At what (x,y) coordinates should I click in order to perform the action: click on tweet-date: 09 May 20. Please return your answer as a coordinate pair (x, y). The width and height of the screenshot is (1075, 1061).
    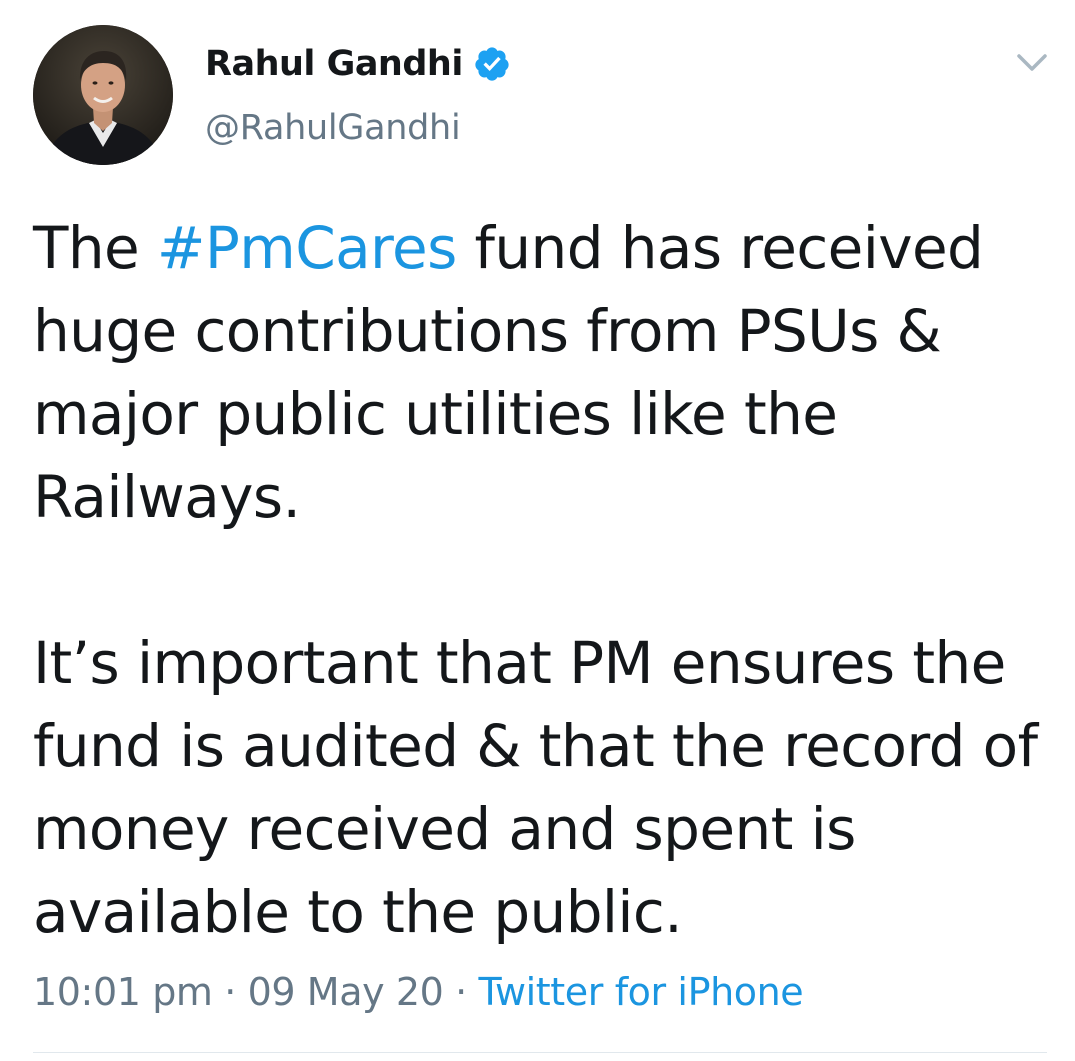
    Looking at the image, I should click on (346, 992).